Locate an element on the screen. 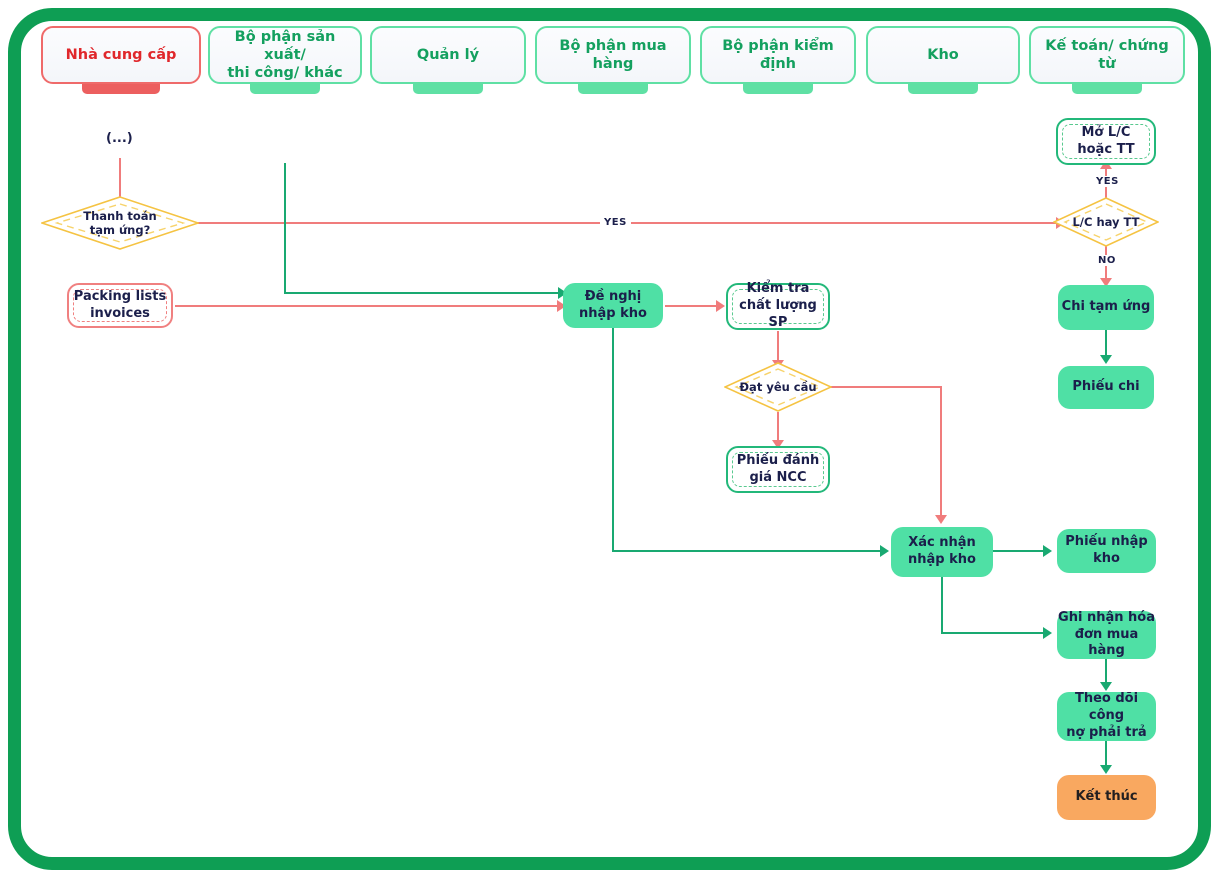 This screenshot has width=1227, height=886. node-label-theo-doi: Theo dõi công nợ phải trả is located at coordinates (1106, 716).